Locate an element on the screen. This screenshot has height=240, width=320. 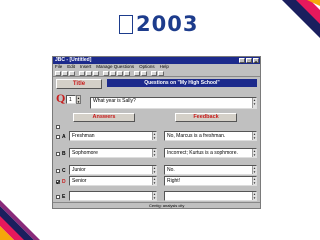
window-titlebar: JBC - [Untitled] _ □ × is located at coordinates (156, 60).